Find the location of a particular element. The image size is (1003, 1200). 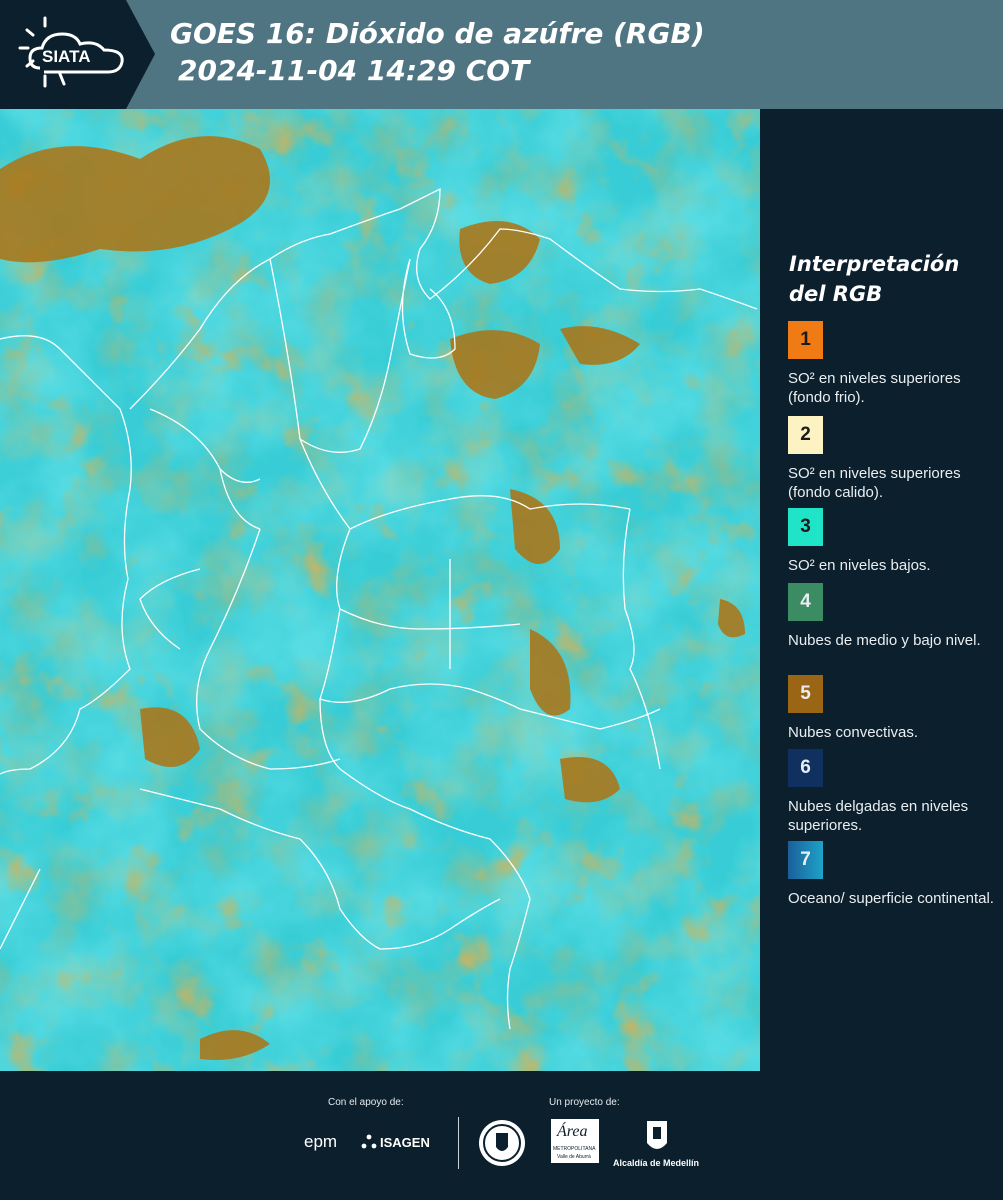

timestamp: 2024-11-04 14:29 COT is located at coordinates (354, 70).